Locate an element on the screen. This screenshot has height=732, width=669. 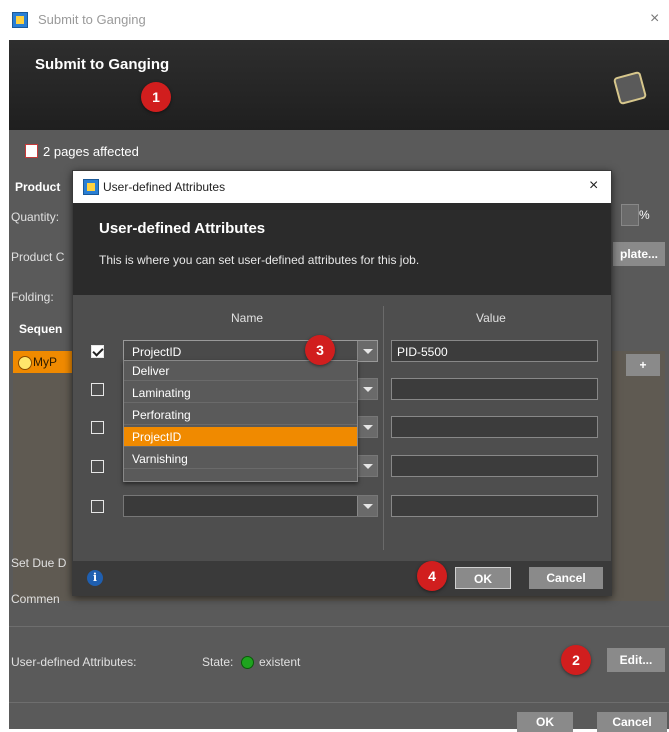
sequence-label: Sequen is located at coordinates (41, 329).